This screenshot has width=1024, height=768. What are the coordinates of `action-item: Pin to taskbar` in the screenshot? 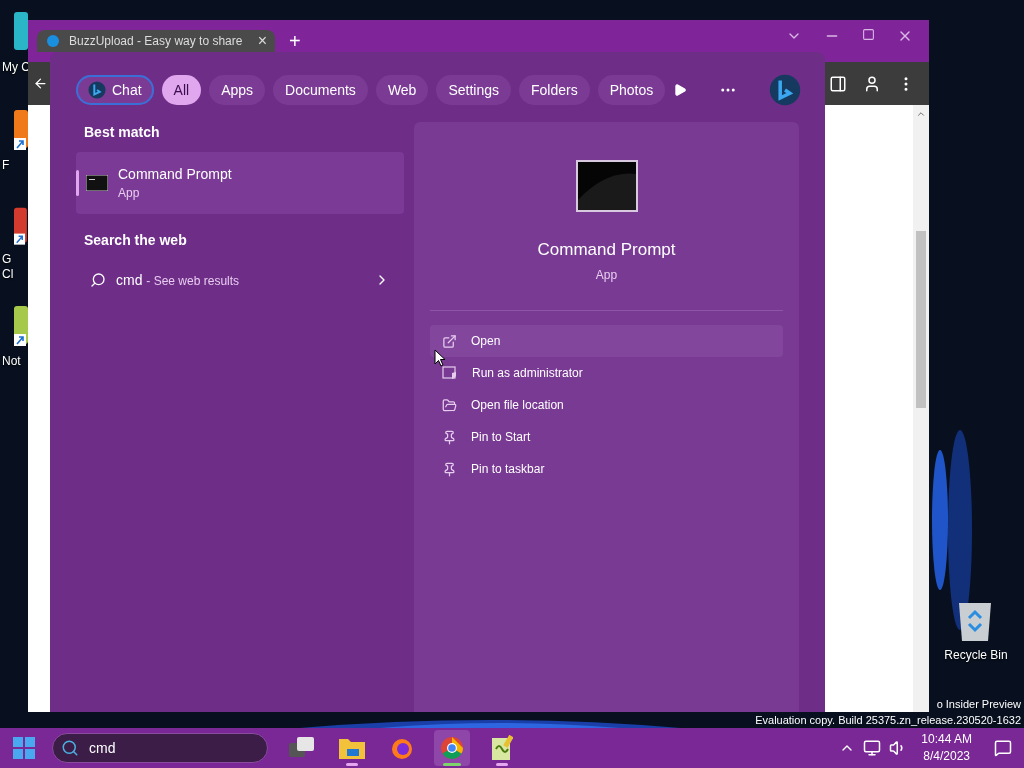 It's located at (606, 469).